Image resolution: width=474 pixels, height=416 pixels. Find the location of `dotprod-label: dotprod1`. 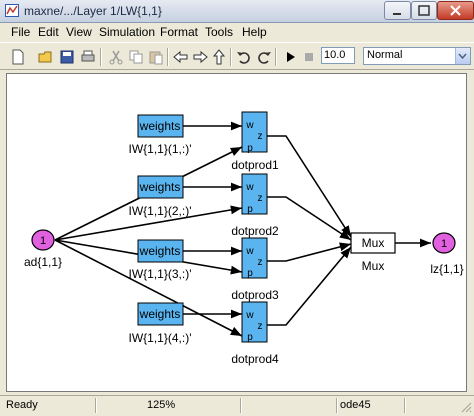

dotprod-label: dotprod1 is located at coordinates (255, 165).